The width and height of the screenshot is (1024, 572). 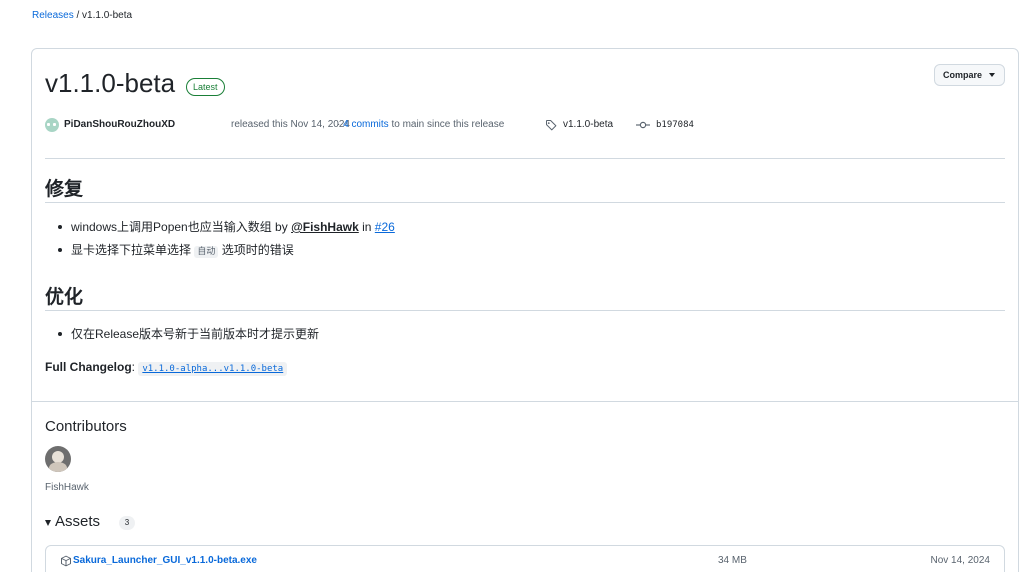 I want to click on item-text: in, so click(x=366, y=227).